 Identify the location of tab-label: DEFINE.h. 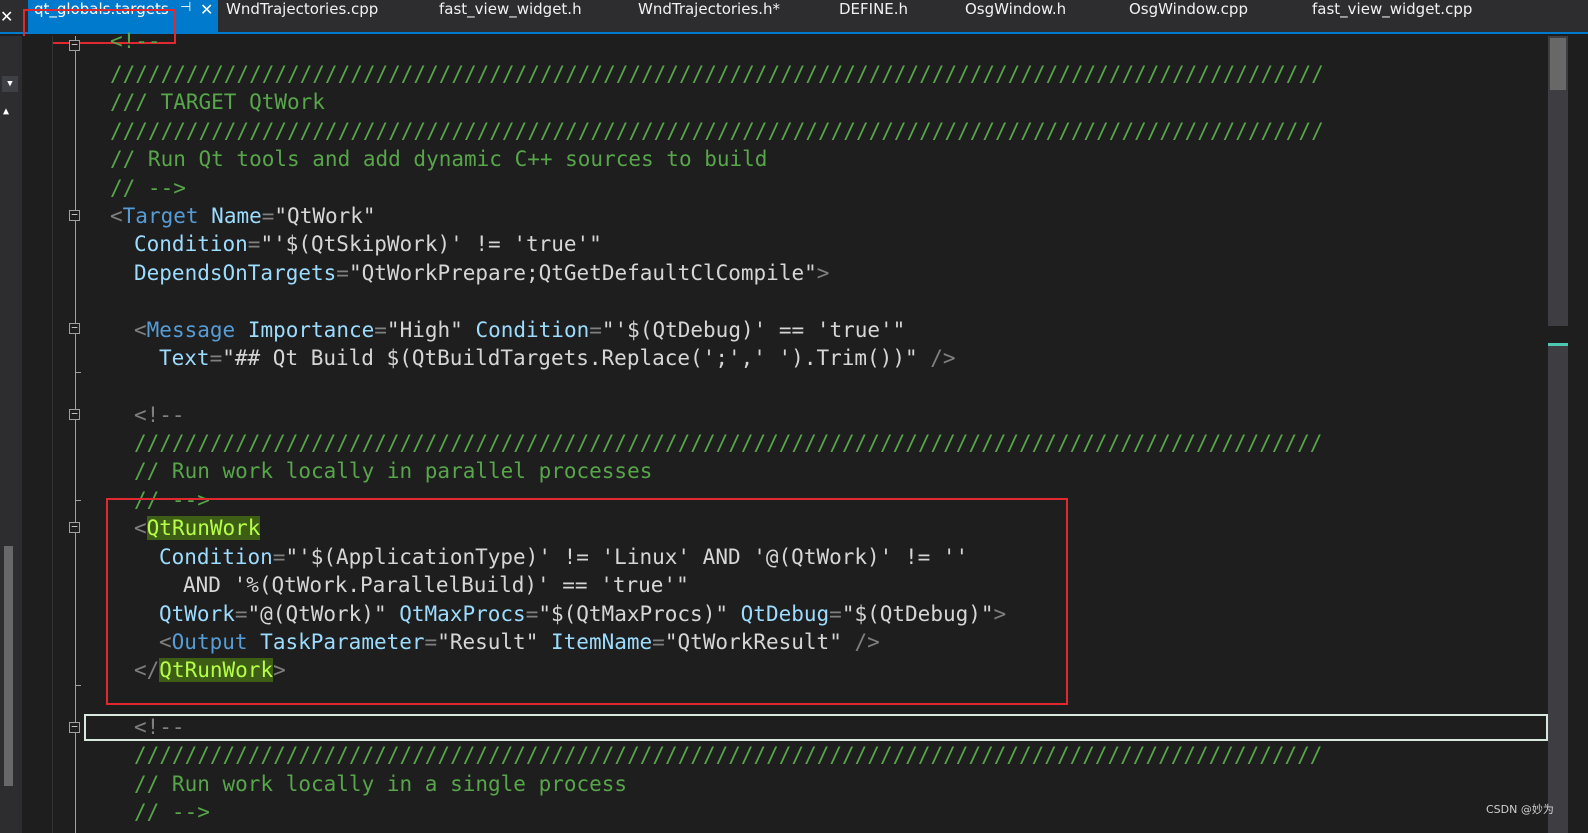
(874, 9).